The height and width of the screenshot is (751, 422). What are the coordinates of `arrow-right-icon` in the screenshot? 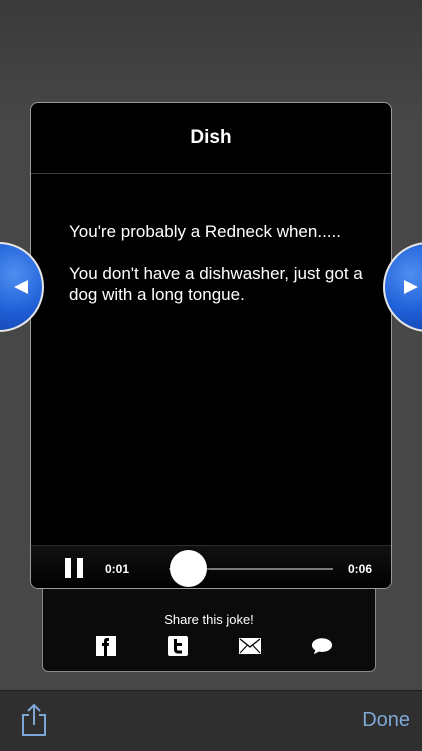 It's located at (411, 287).